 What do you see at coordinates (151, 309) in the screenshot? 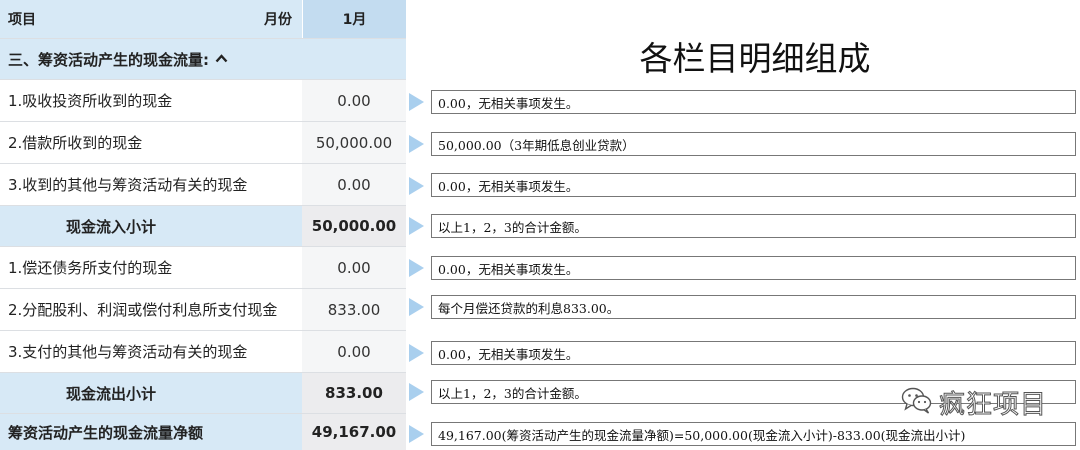
I see `row-label: 2.分配股利、利润或偿付利息所支付现金` at bounding box center [151, 309].